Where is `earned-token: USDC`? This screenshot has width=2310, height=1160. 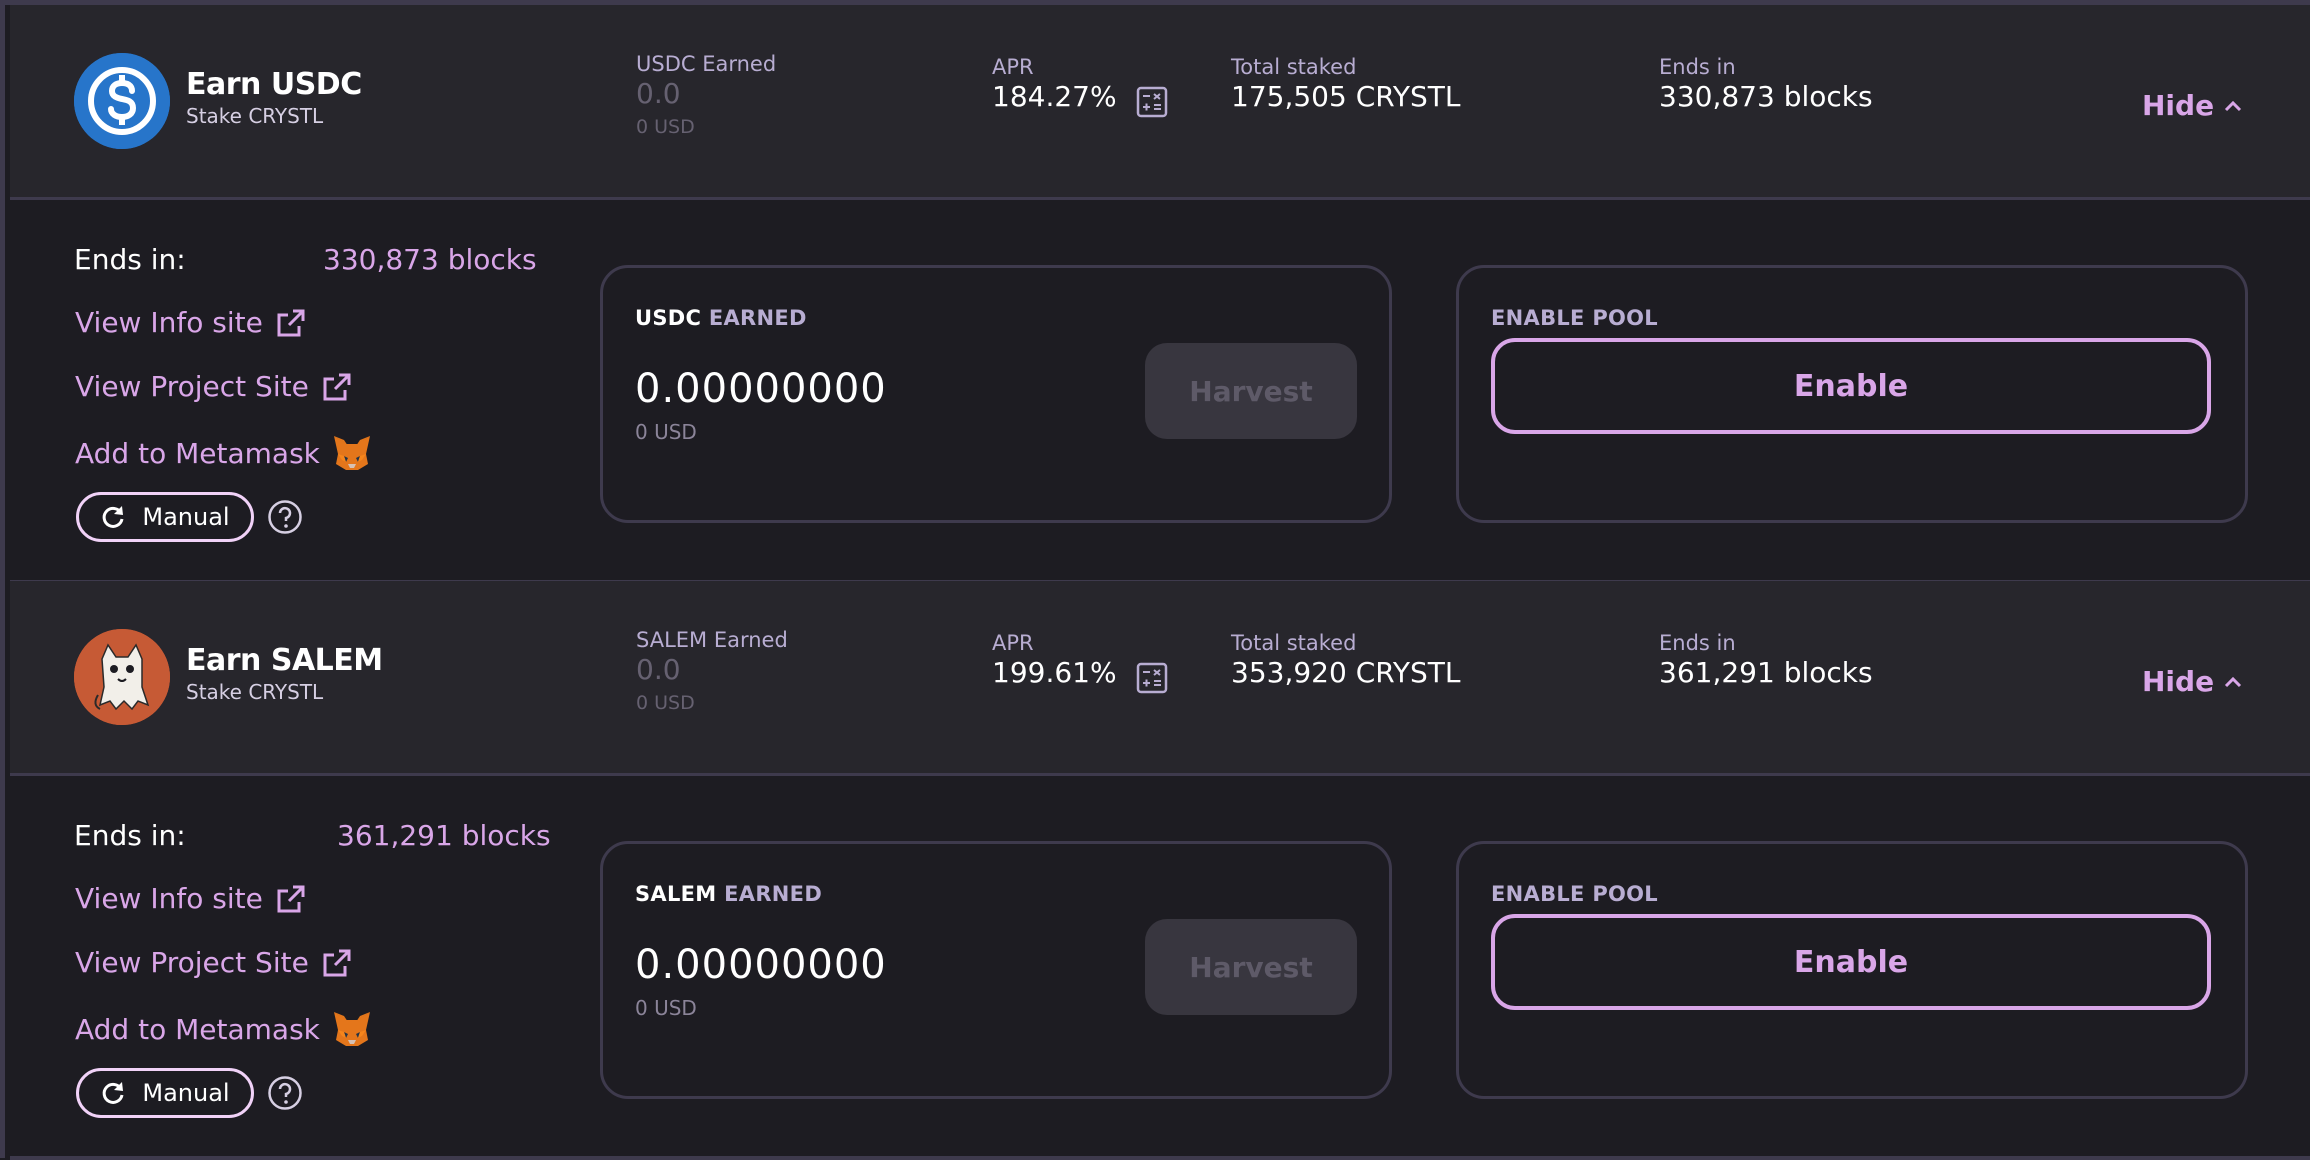
earned-token: USDC is located at coordinates (668, 318).